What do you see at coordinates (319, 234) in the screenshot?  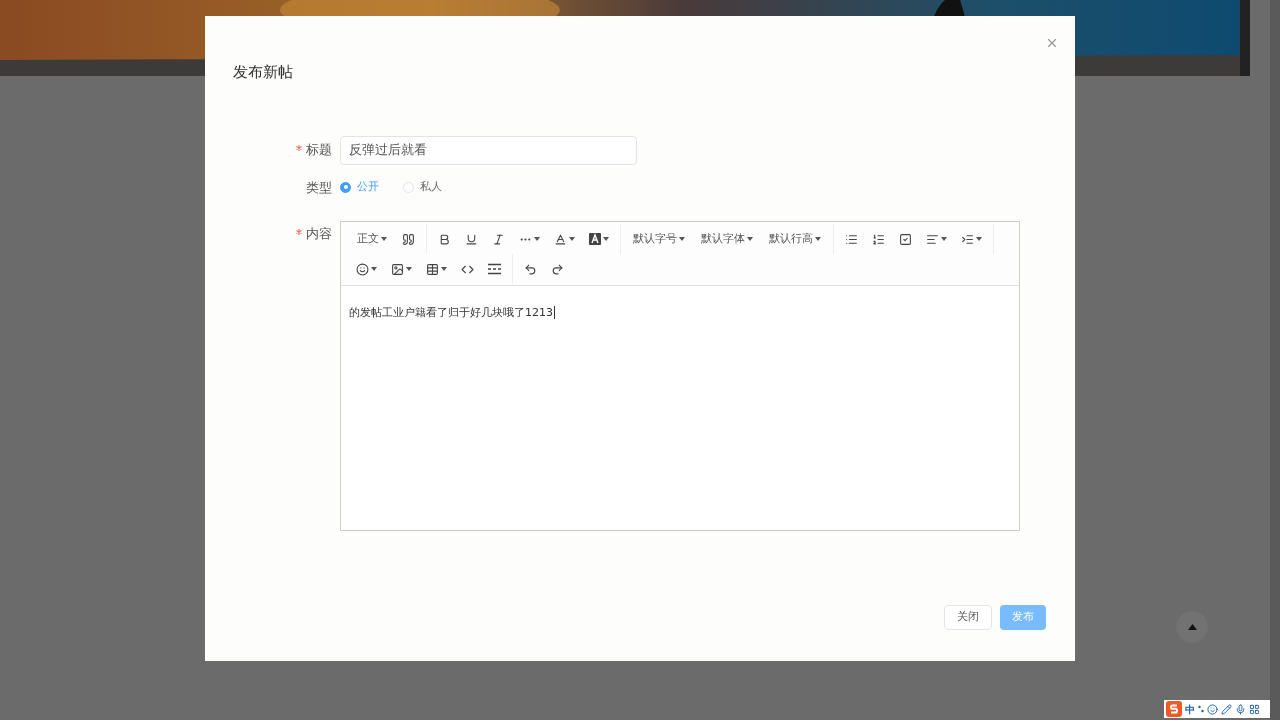 I see `field-label: 内容` at bounding box center [319, 234].